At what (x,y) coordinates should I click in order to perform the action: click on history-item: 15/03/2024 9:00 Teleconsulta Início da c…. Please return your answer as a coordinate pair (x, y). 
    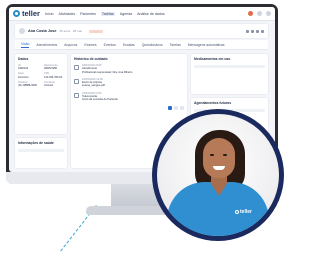
    Looking at the image, I should click on (129, 97).